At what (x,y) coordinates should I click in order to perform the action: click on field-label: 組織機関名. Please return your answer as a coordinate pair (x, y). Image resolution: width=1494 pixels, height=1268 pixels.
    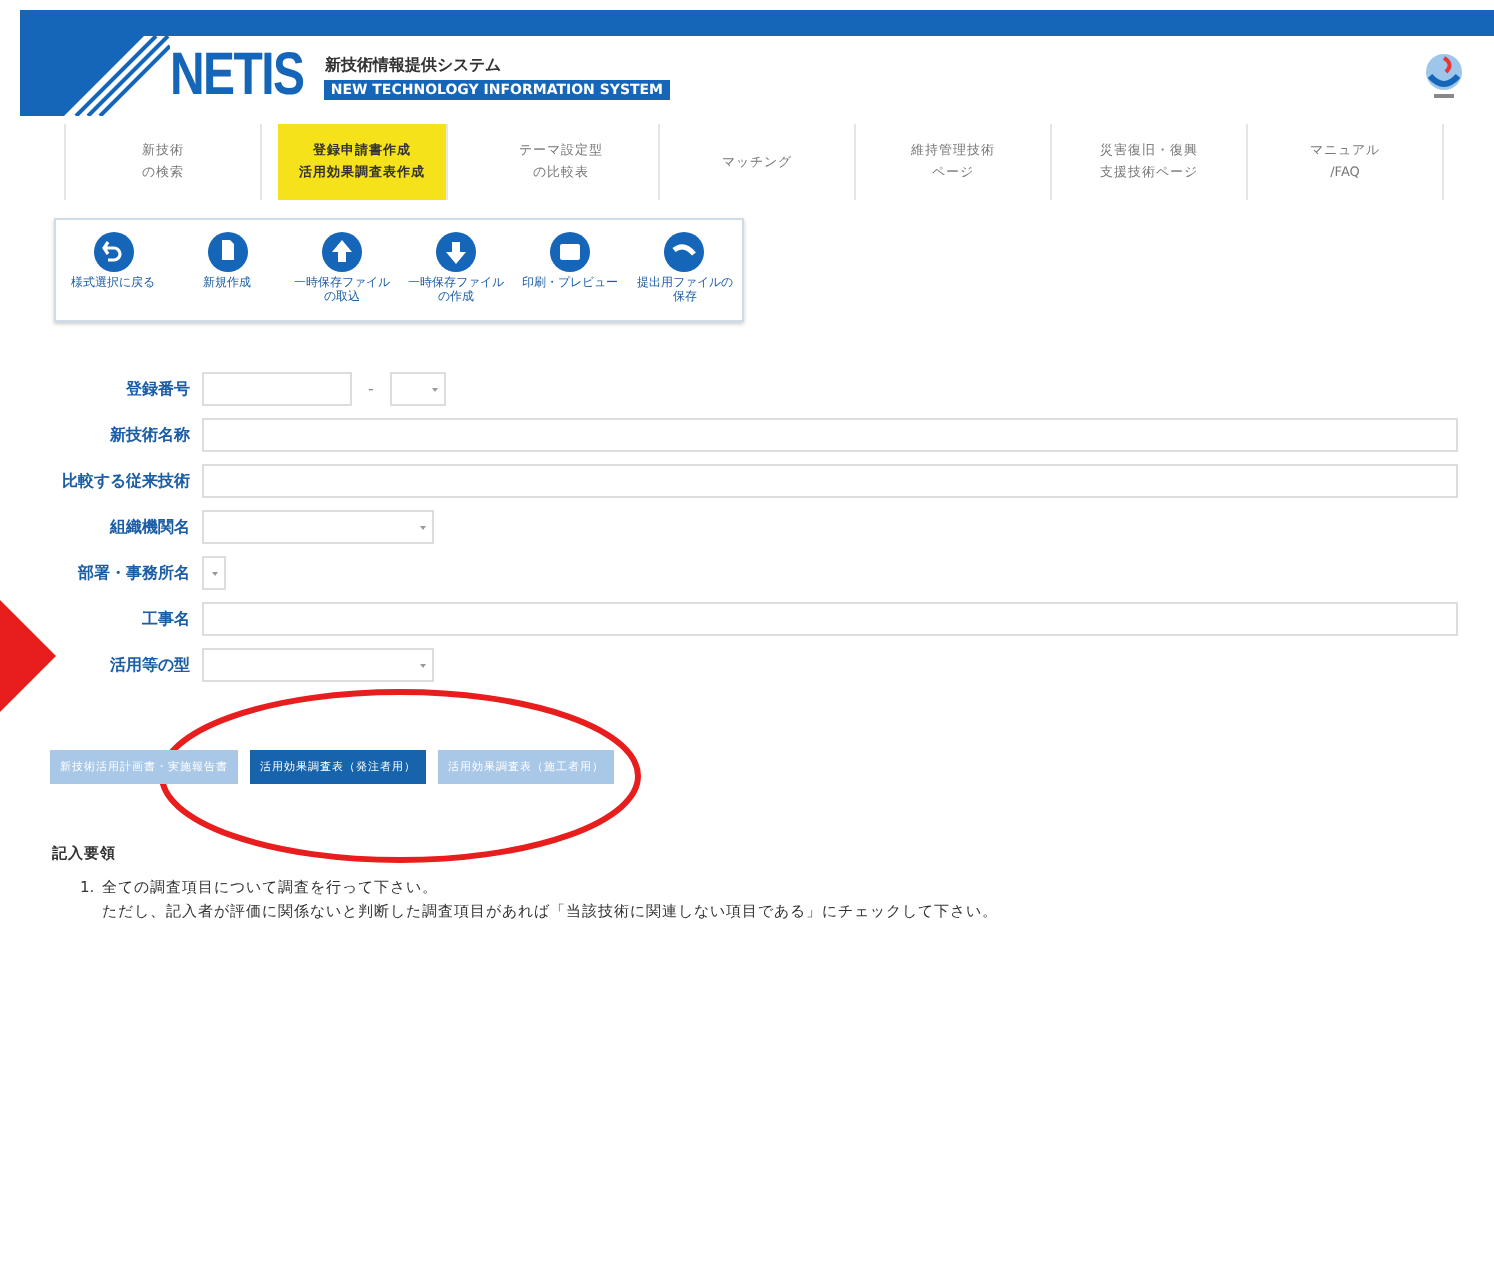
    Looking at the image, I should click on (149, 527).